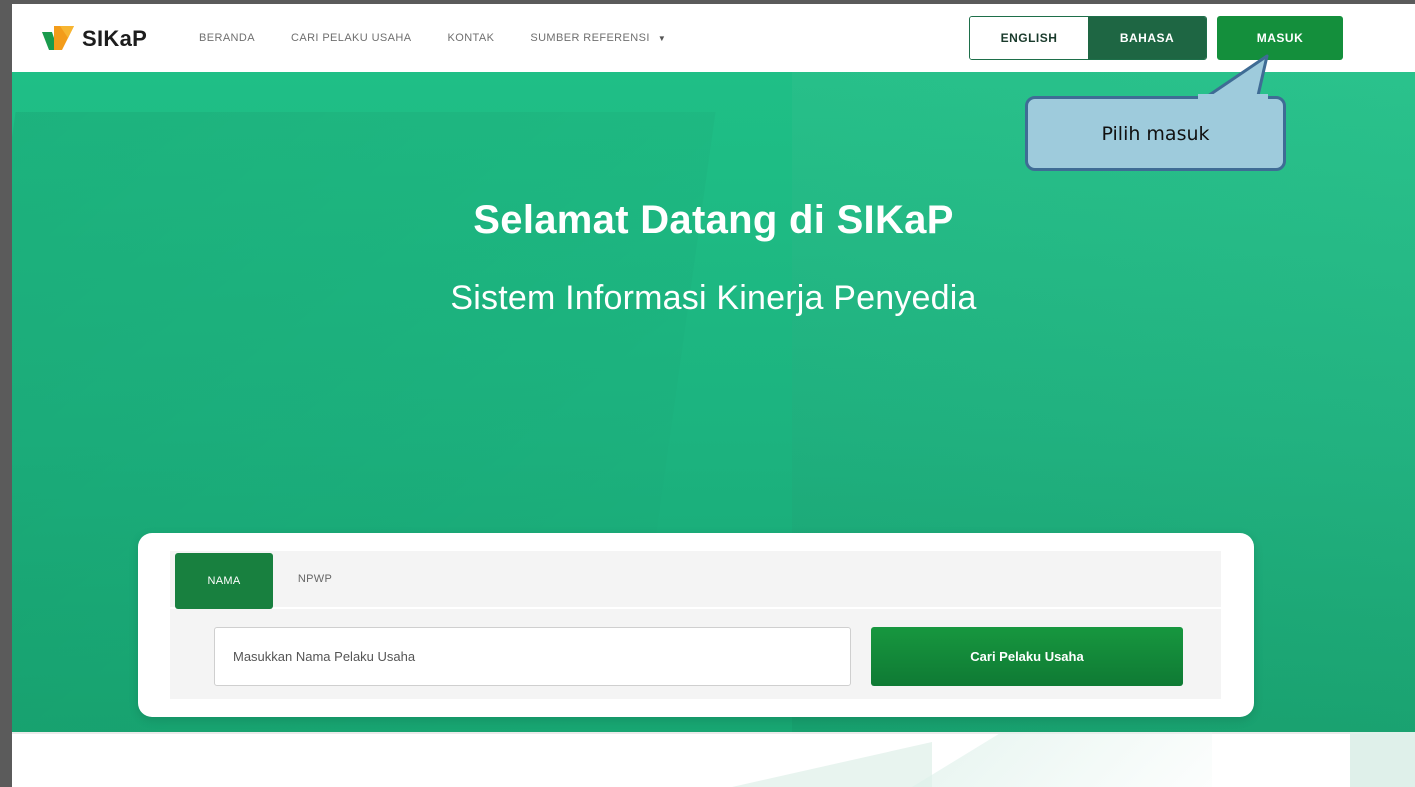  I want to click on brand-logo: SIKaP, so click(93, 39).